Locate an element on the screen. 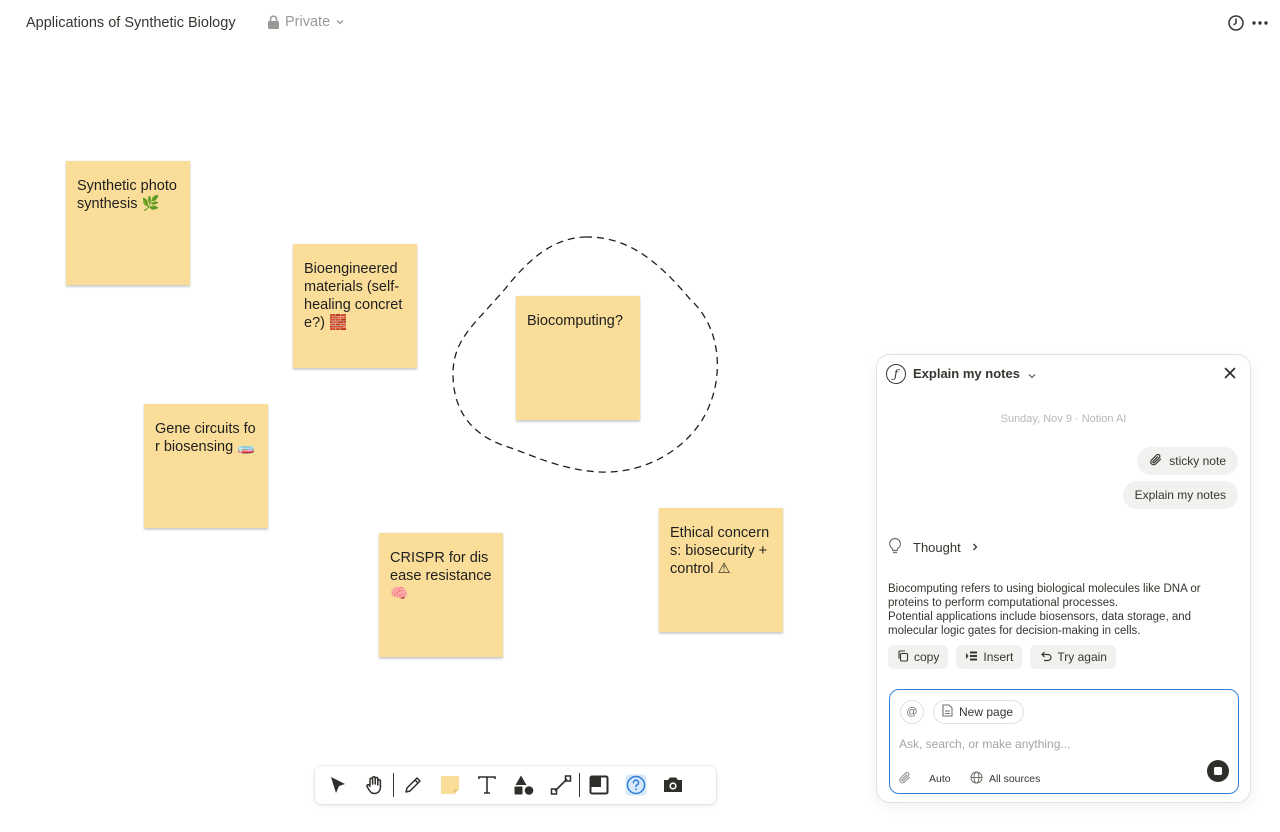  thought-toggle: Thought is located at coordinates (933, 547).